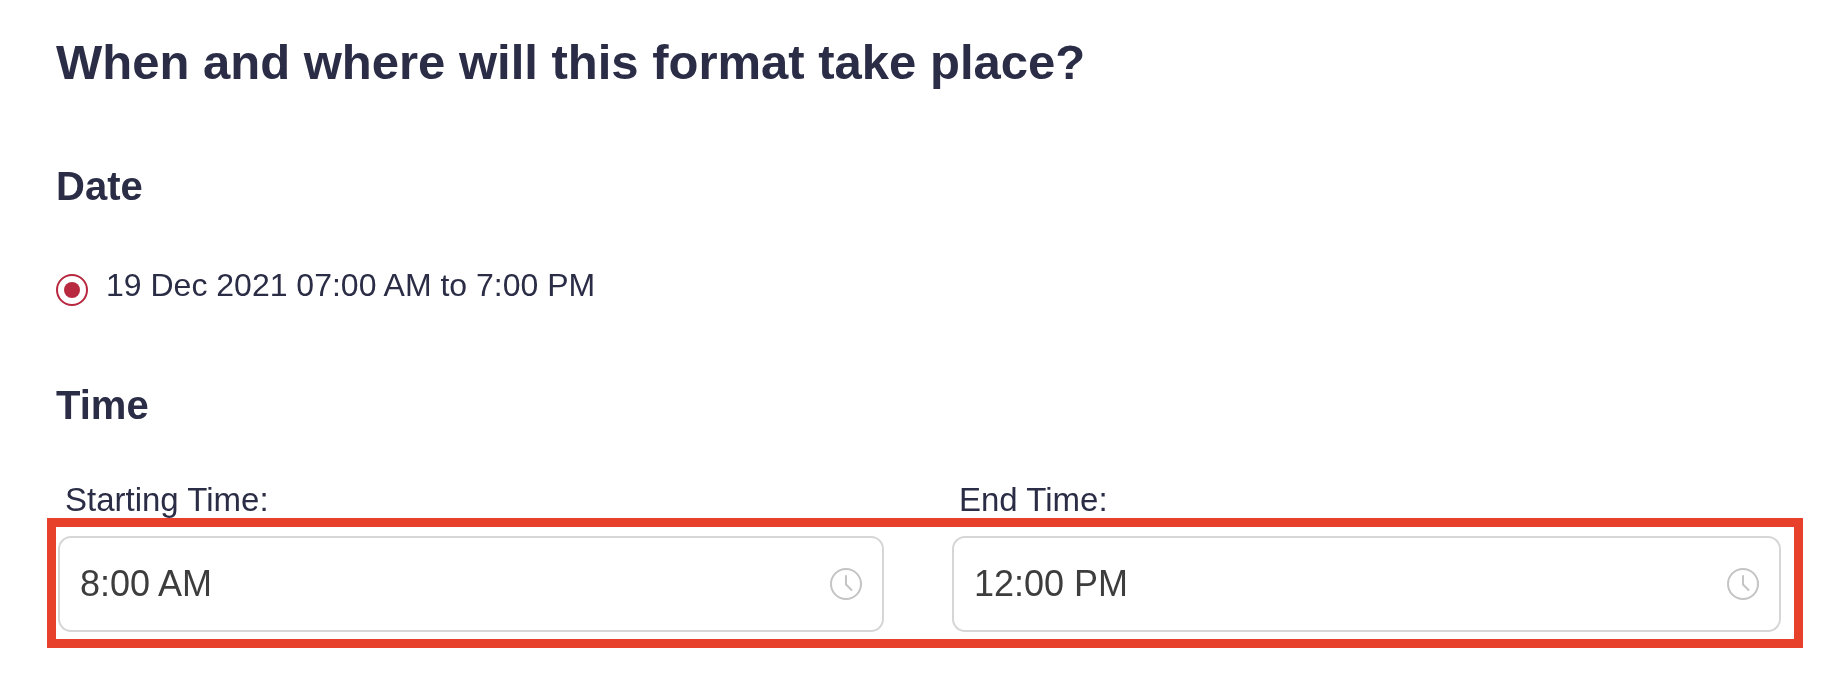 This screenshot has height=686, width=1836. I want to click on field-label: Starting Time:, so click(166, 500).